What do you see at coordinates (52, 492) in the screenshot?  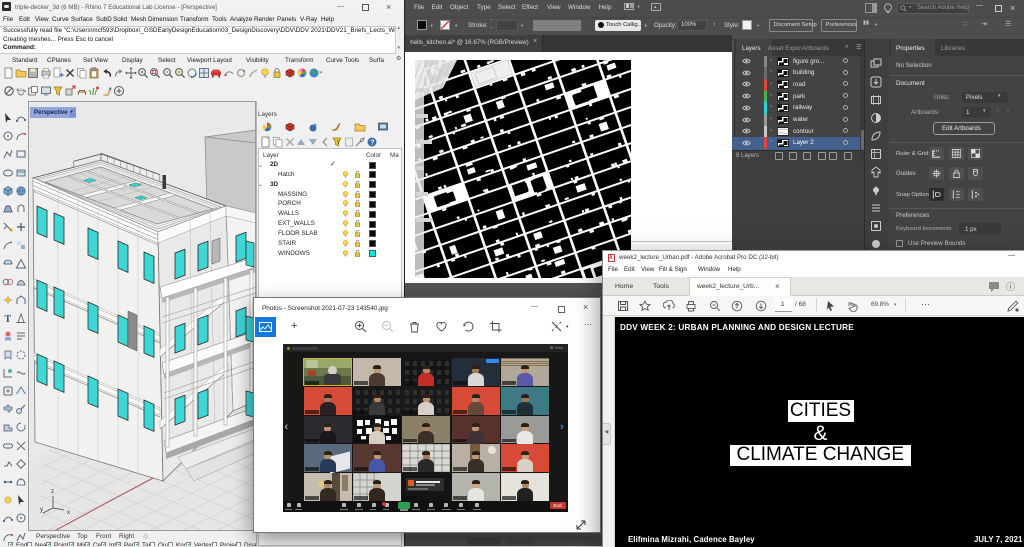 I see `svg-text: z` at bounding box center [52, 492].